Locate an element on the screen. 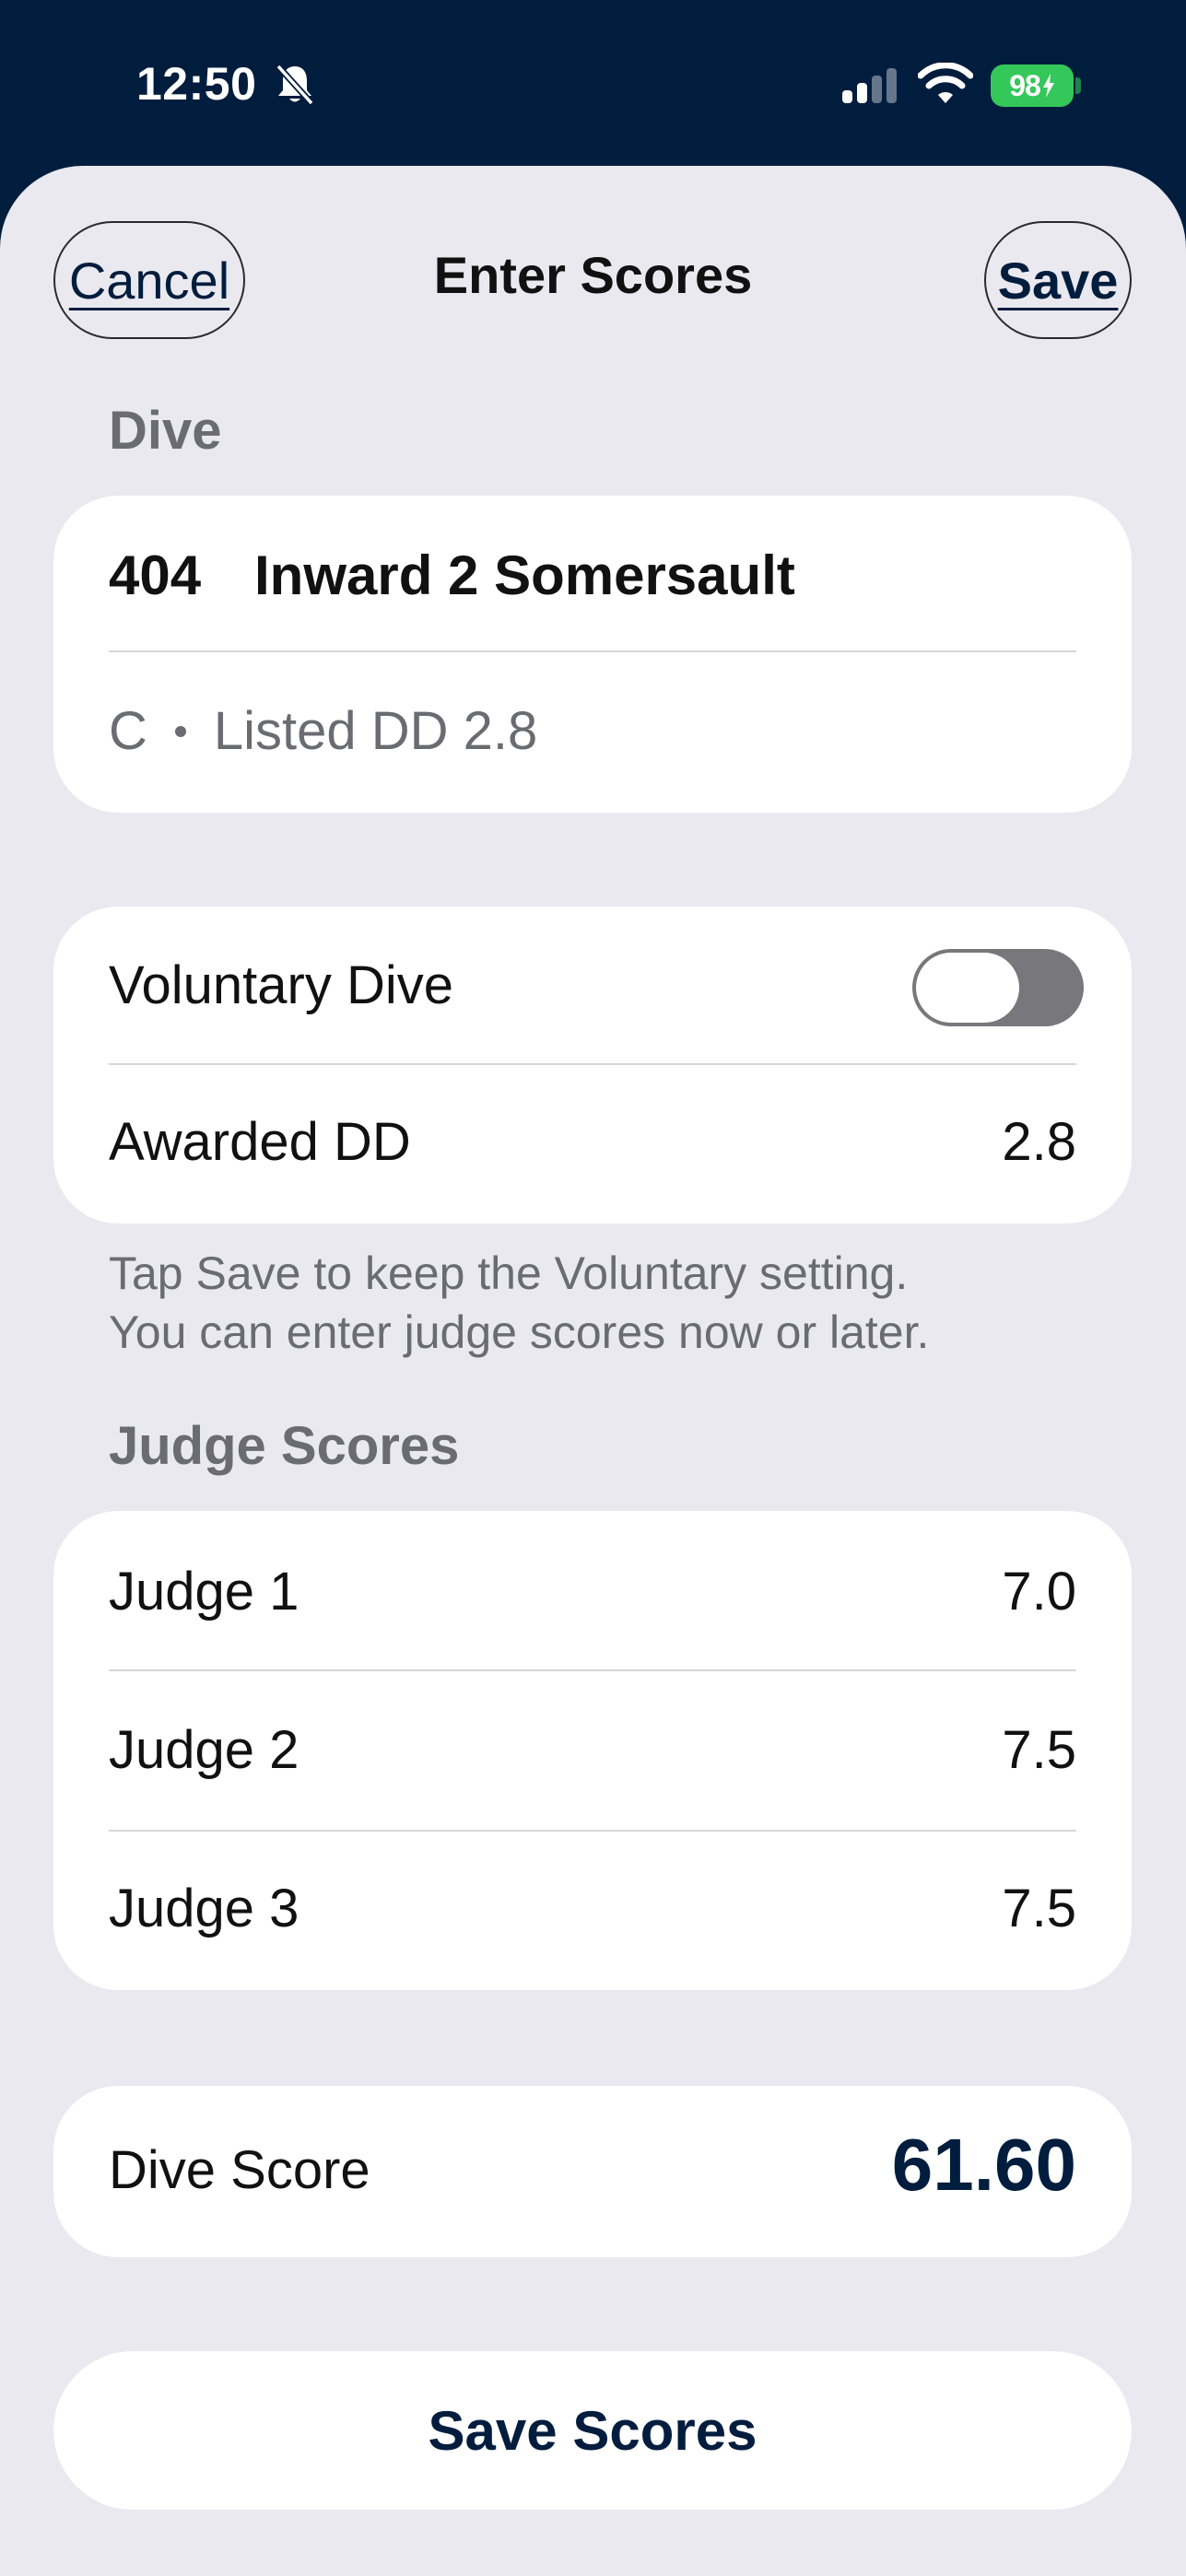 This screenshot has height=2576, width=1186. dive-position: C is located at coordinates (128, 731).